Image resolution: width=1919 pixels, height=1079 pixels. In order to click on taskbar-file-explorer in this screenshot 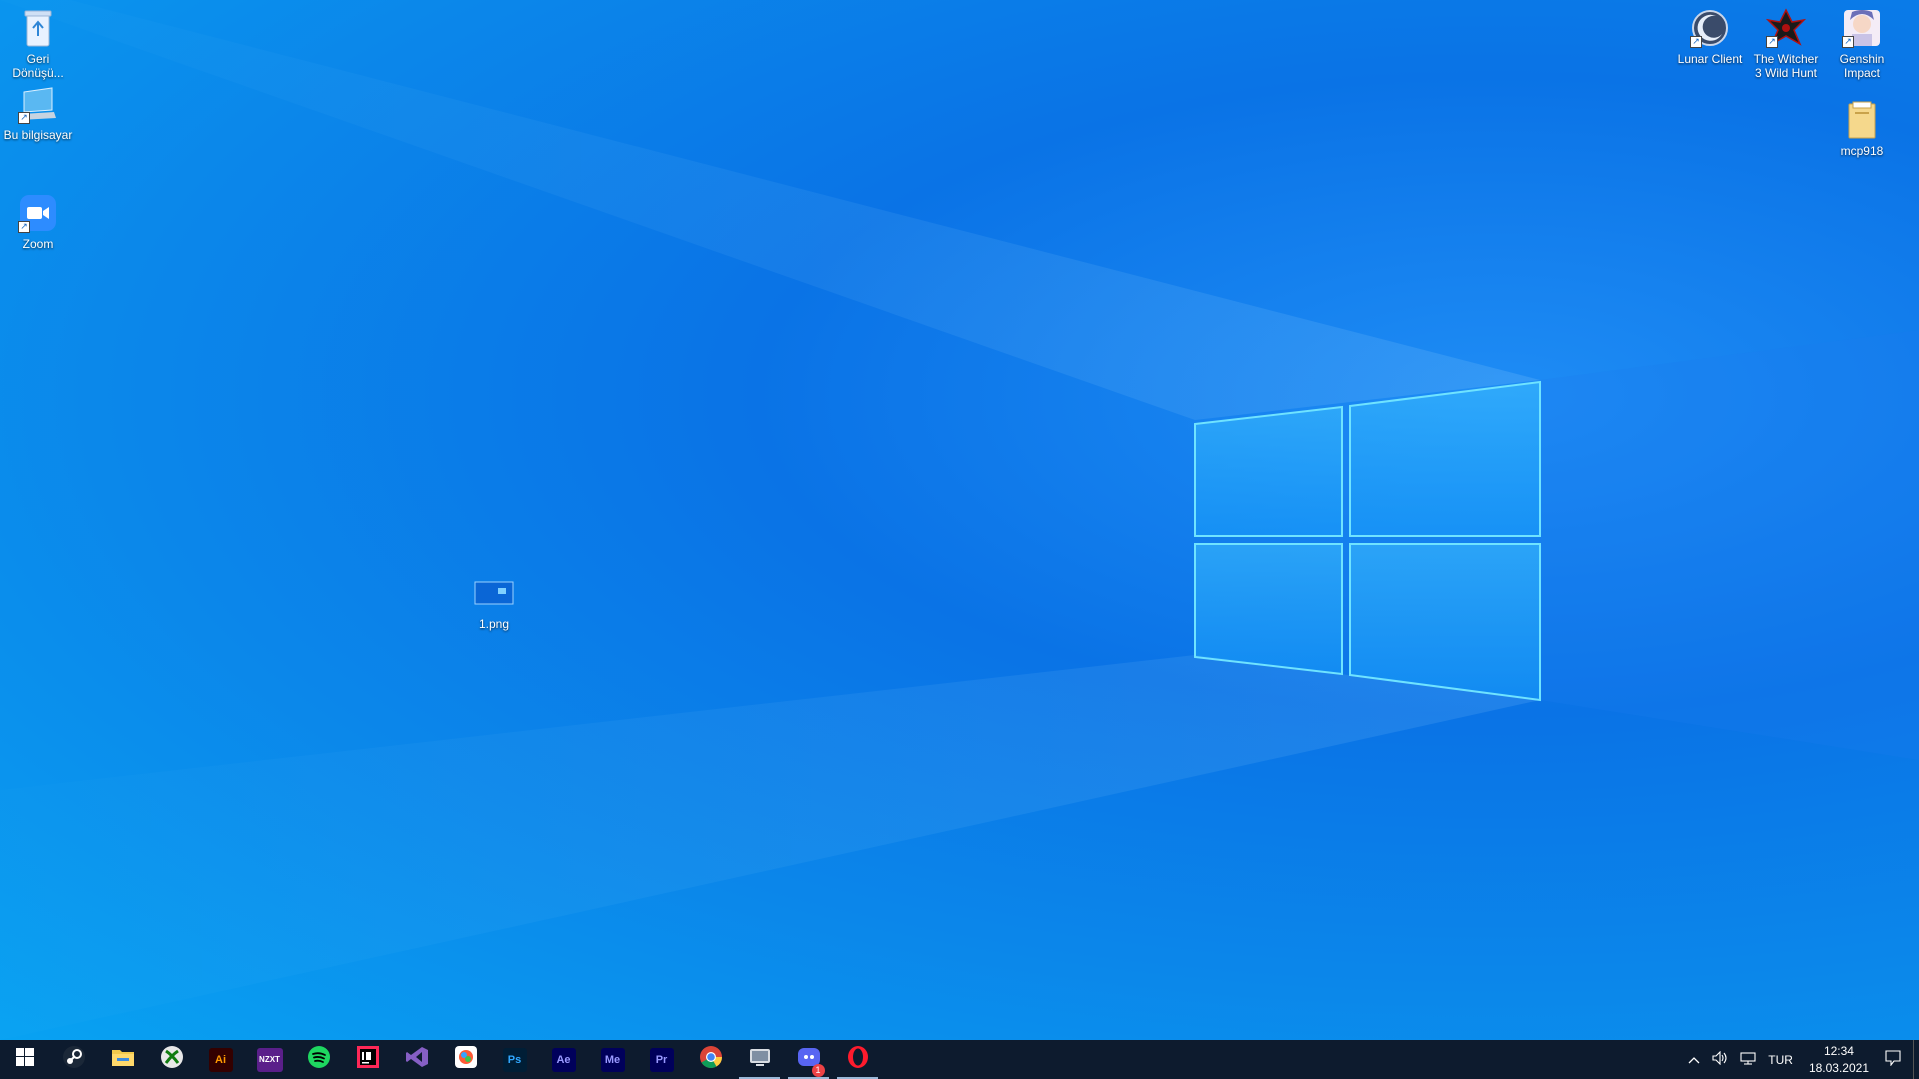, I will do `click(122, 1059)`.